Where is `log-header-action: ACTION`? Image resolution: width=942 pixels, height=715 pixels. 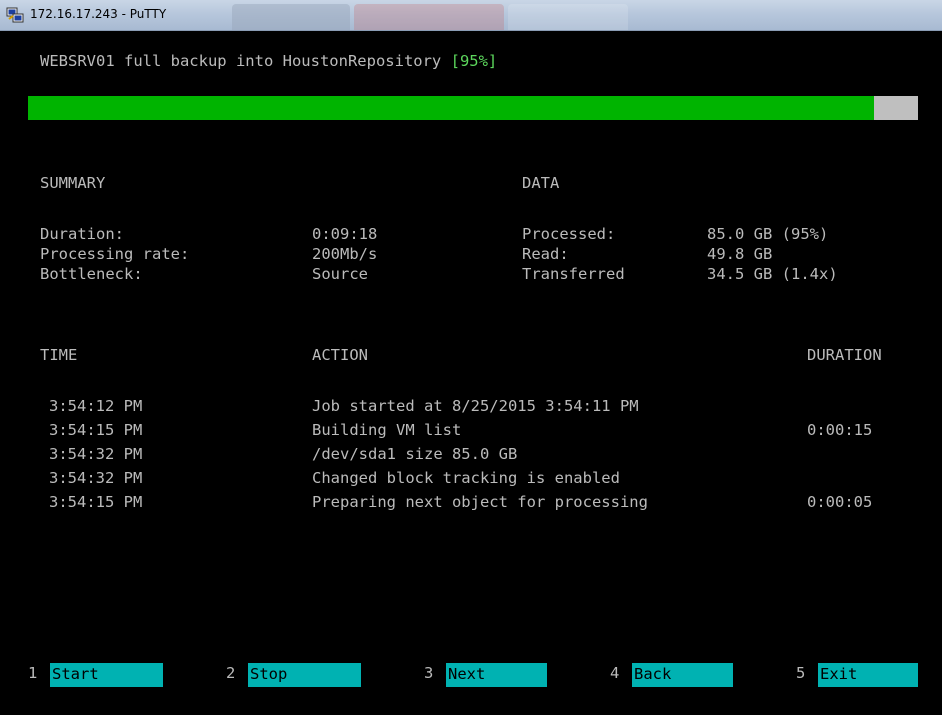 log-header-action: ACTION is located at coordinates (340, 355).